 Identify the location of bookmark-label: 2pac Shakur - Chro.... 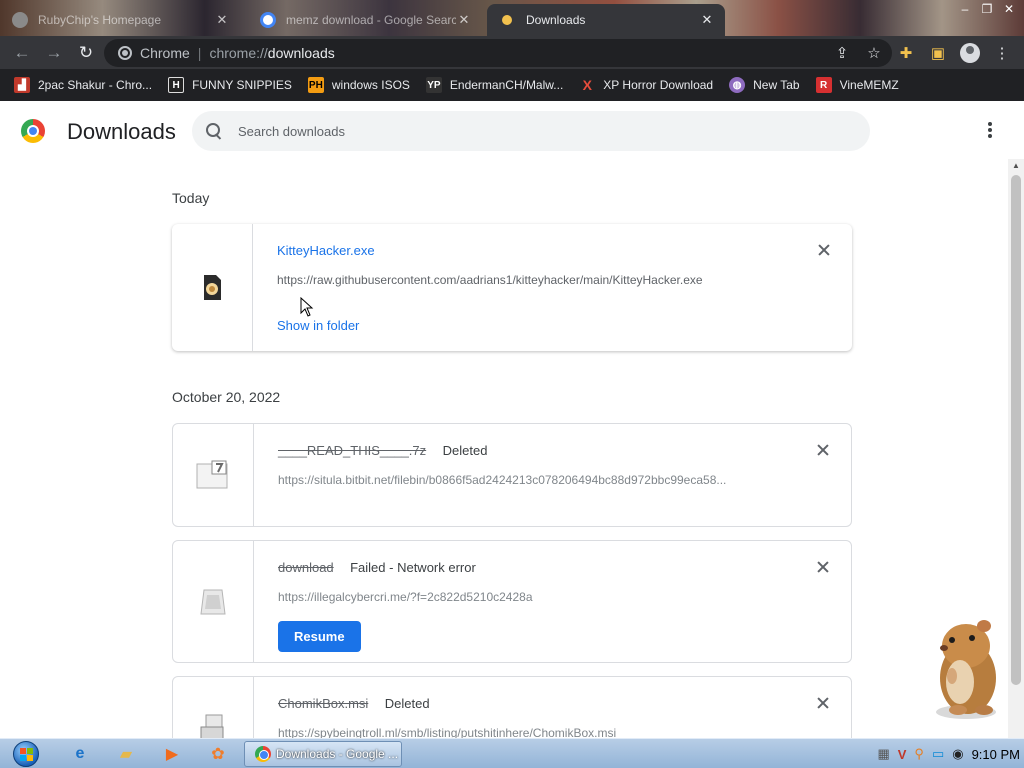
(95, 85).